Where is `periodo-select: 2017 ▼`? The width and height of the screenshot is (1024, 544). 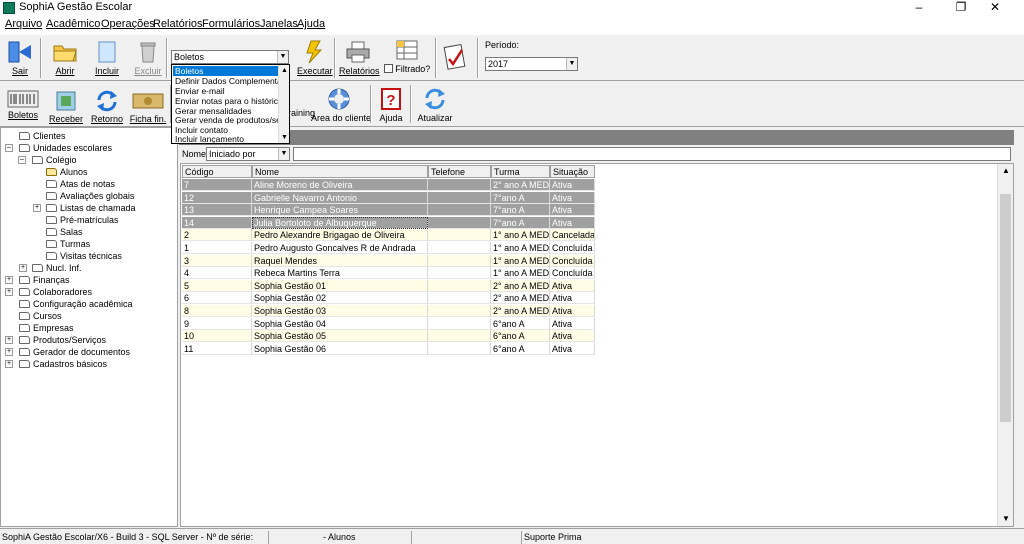
periodo-select: 2017 ▼ is located at coordinates (531, 64).